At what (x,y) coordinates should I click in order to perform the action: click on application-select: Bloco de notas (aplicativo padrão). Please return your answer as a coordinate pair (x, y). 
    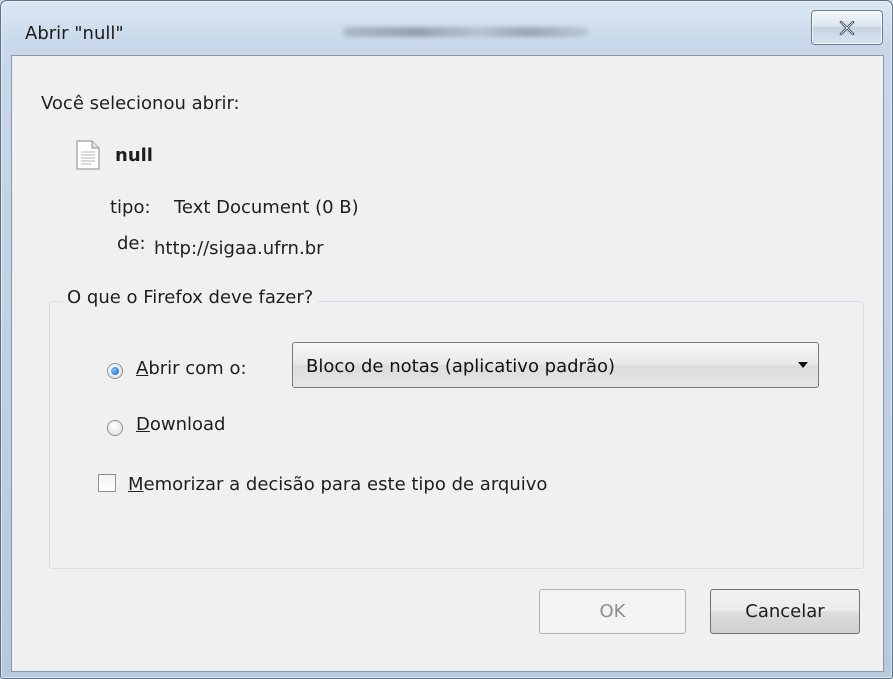
    Looking at the image, I should click on (555, 365).